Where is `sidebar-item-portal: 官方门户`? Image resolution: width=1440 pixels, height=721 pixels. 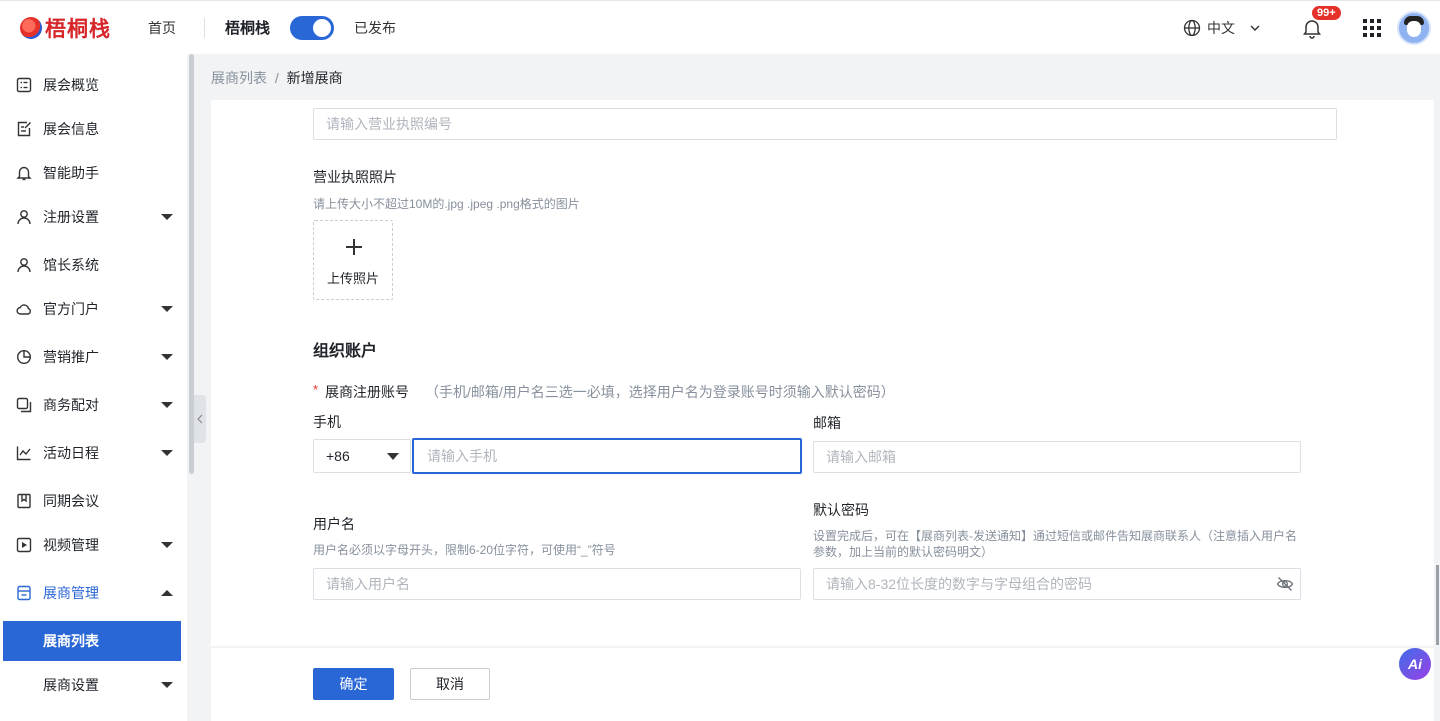 sidebar-item-portal: 官方门户 is located at coordinates (93, 309).